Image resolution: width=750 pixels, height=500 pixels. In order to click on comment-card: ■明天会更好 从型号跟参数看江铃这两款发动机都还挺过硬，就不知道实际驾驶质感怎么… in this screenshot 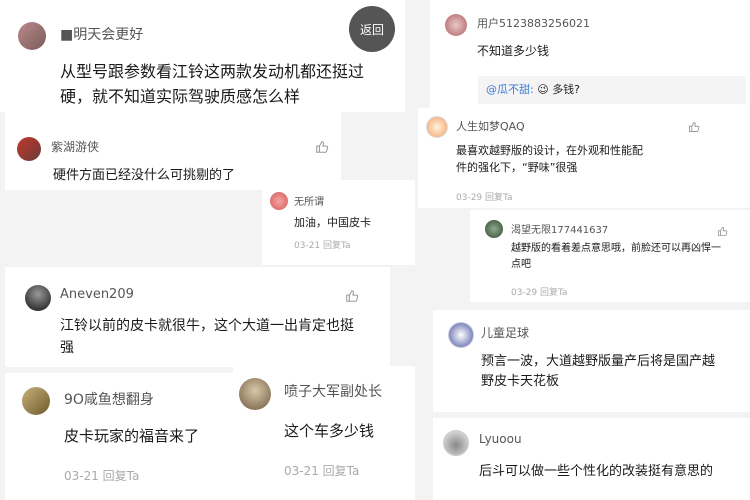, I will do `click(202, 56)`.